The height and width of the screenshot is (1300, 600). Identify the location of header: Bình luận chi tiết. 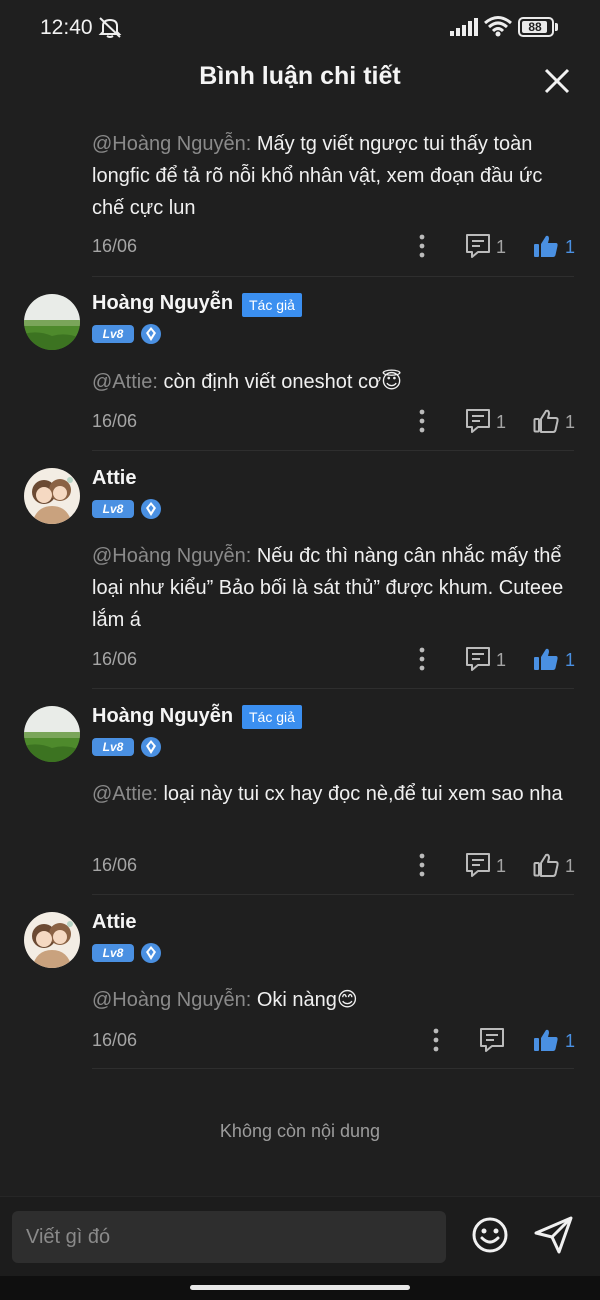
(300, 81).